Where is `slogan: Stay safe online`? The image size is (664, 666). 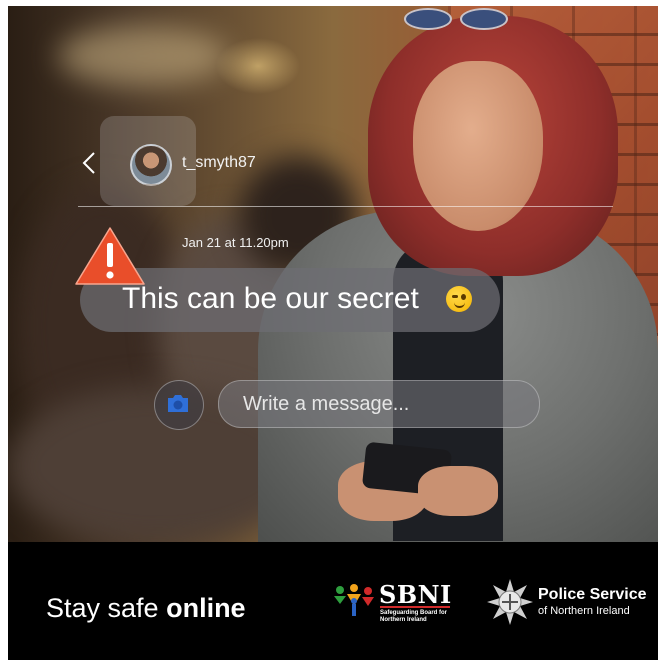 slogan: Stay safe online is located at coordinates (146, 608).